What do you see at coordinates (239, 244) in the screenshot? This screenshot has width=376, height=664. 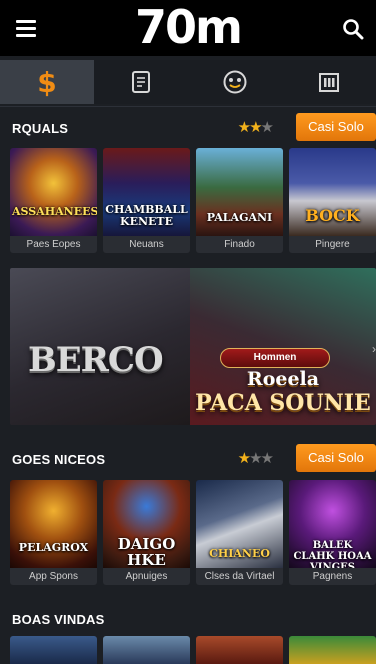 I see `game-caption: Finado` at bounding box center [239, 244].